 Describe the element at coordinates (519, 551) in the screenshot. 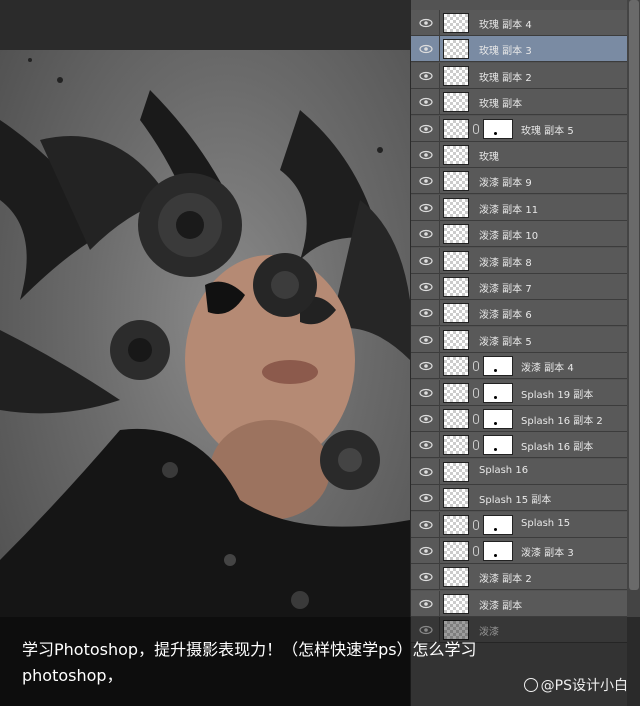

I see `layer-row: 泼漆 副本 3` at that location.